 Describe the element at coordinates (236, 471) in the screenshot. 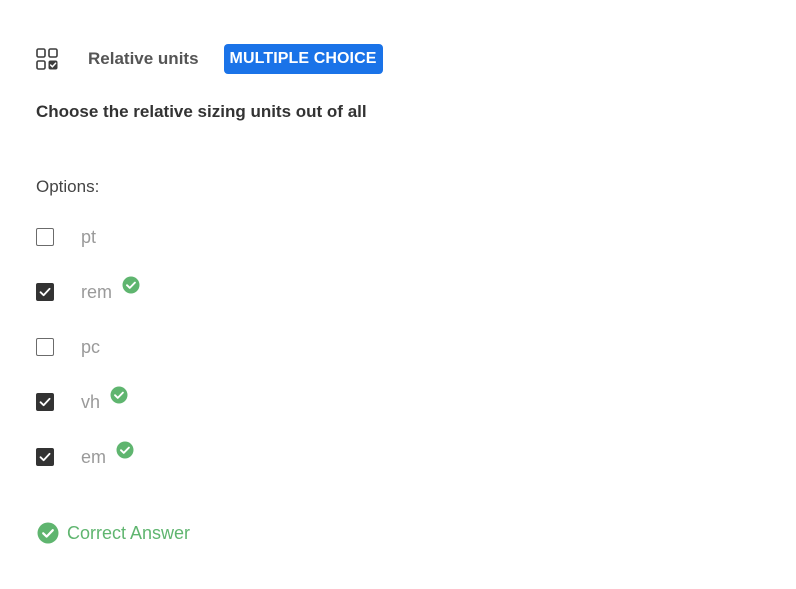

I see `option-item: em` at that location.